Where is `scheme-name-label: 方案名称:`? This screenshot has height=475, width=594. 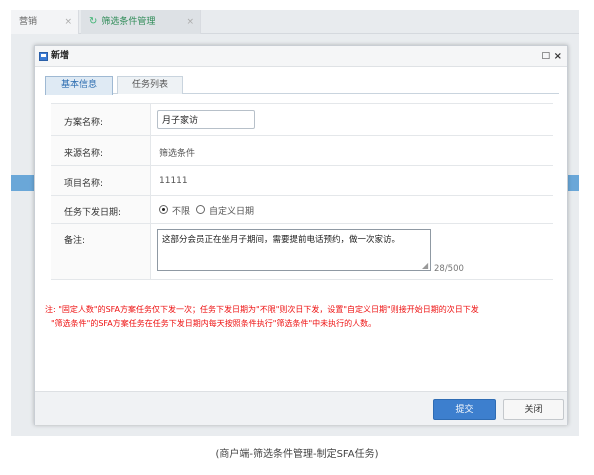
scheme-name-label: 方案名称: is located at coordinates (84, 123).